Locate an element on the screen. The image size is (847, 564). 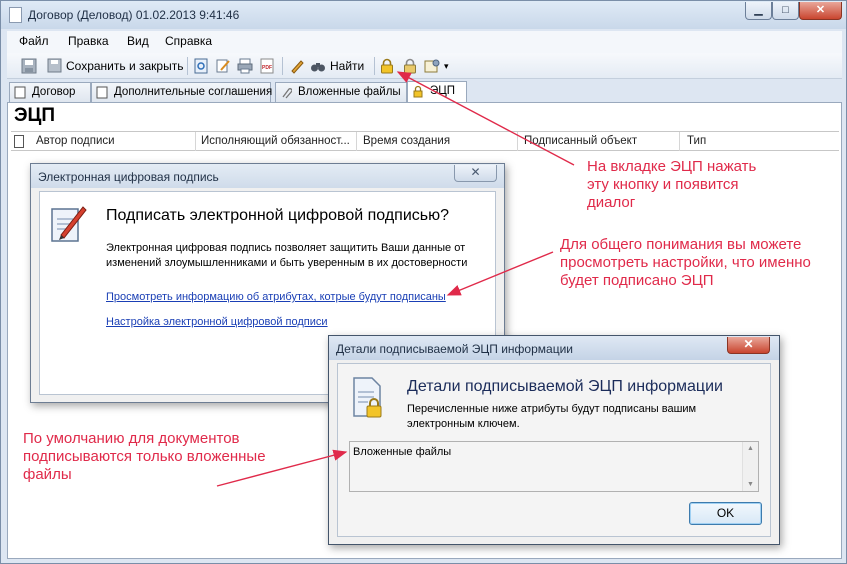
arrow-to-attributes-link is located at coordinates (500, 273).